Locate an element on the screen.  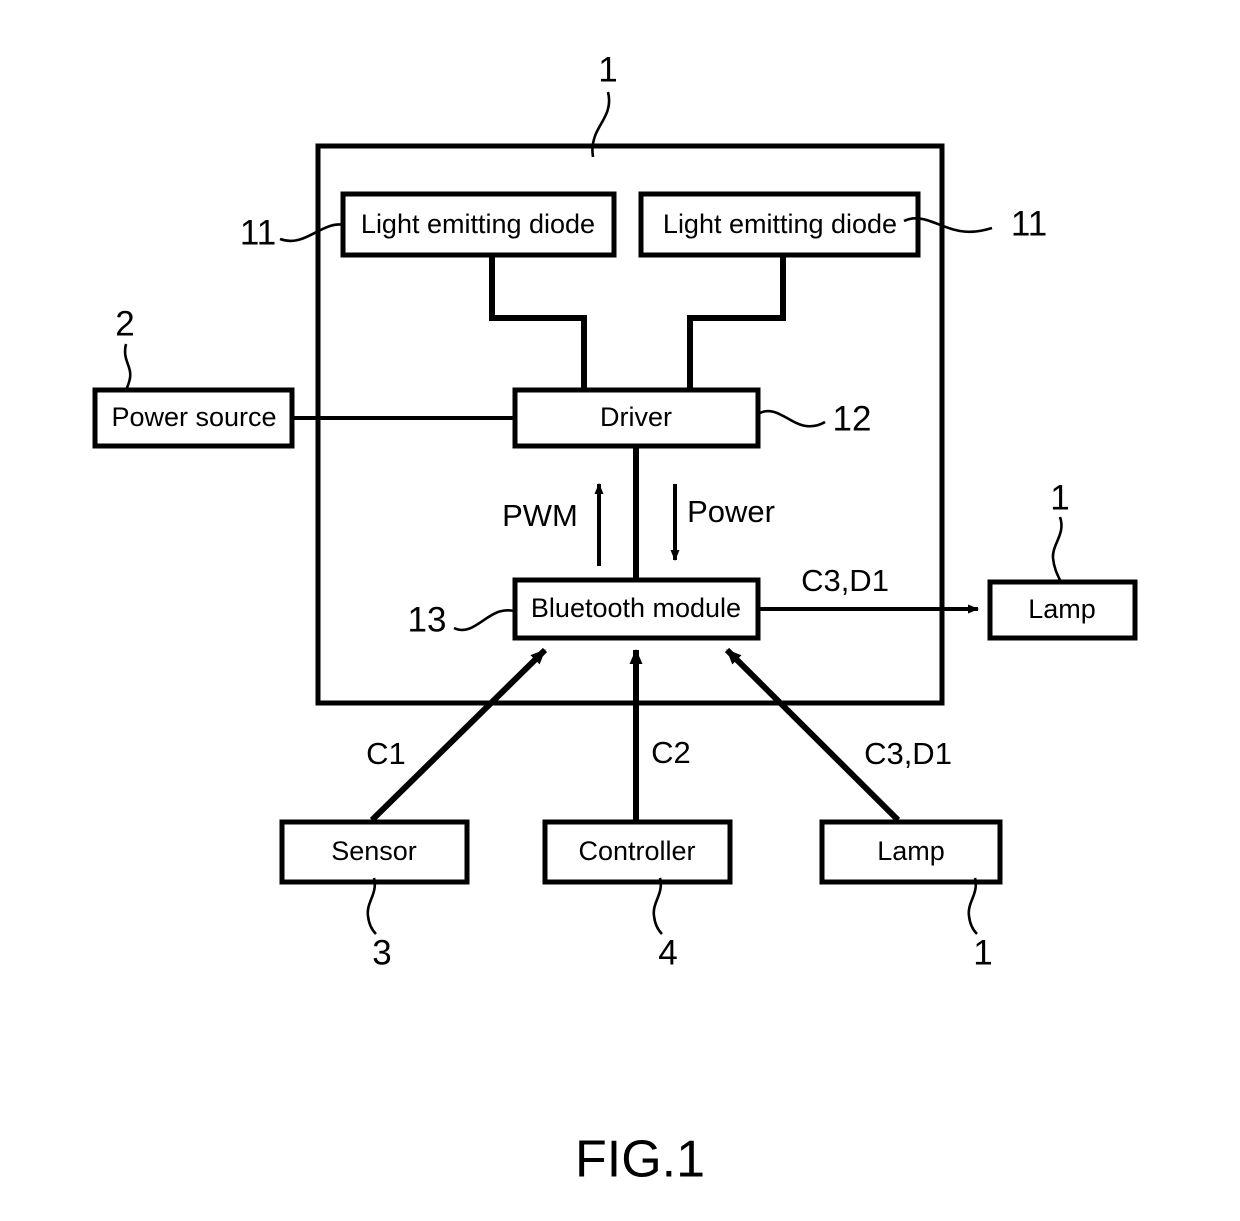
wire-led-left-to-driver is located at coordinates (538, 322).